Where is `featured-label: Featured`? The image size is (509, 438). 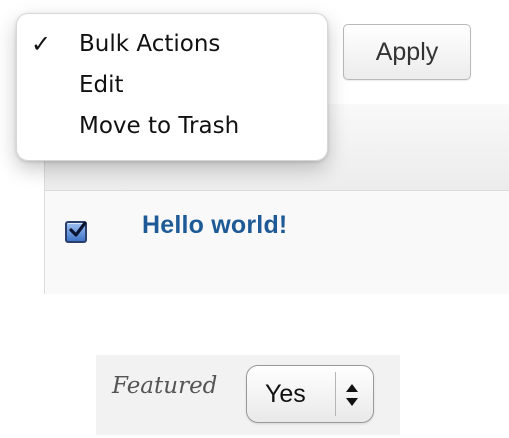 featured-label: Featured is located at coordinates (165, 386).